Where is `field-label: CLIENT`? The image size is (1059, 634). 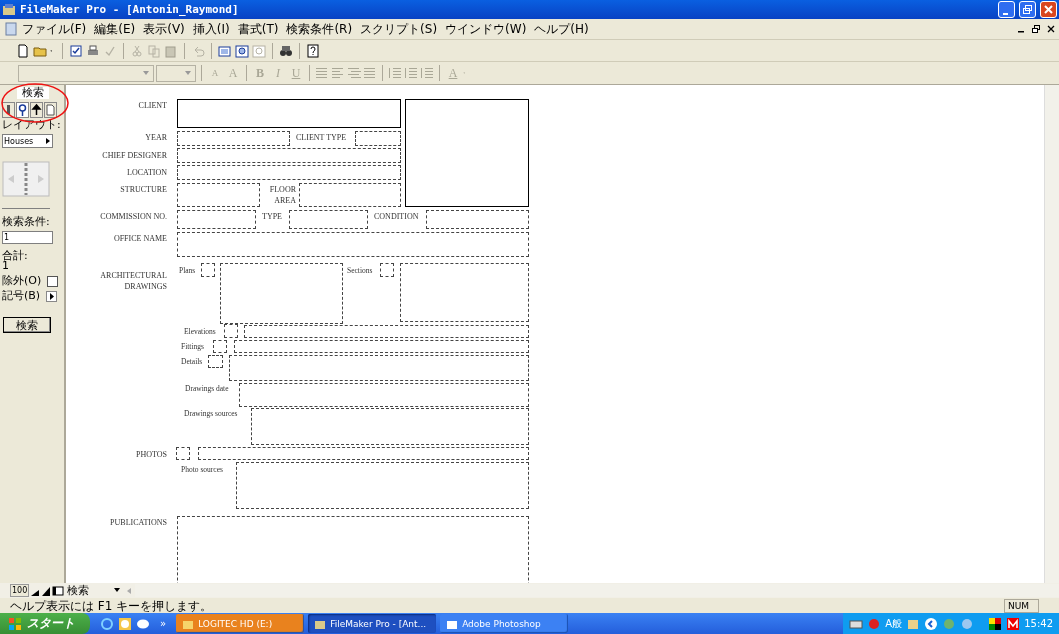
field-label: CLIENT is located at coordinates (152, 105).